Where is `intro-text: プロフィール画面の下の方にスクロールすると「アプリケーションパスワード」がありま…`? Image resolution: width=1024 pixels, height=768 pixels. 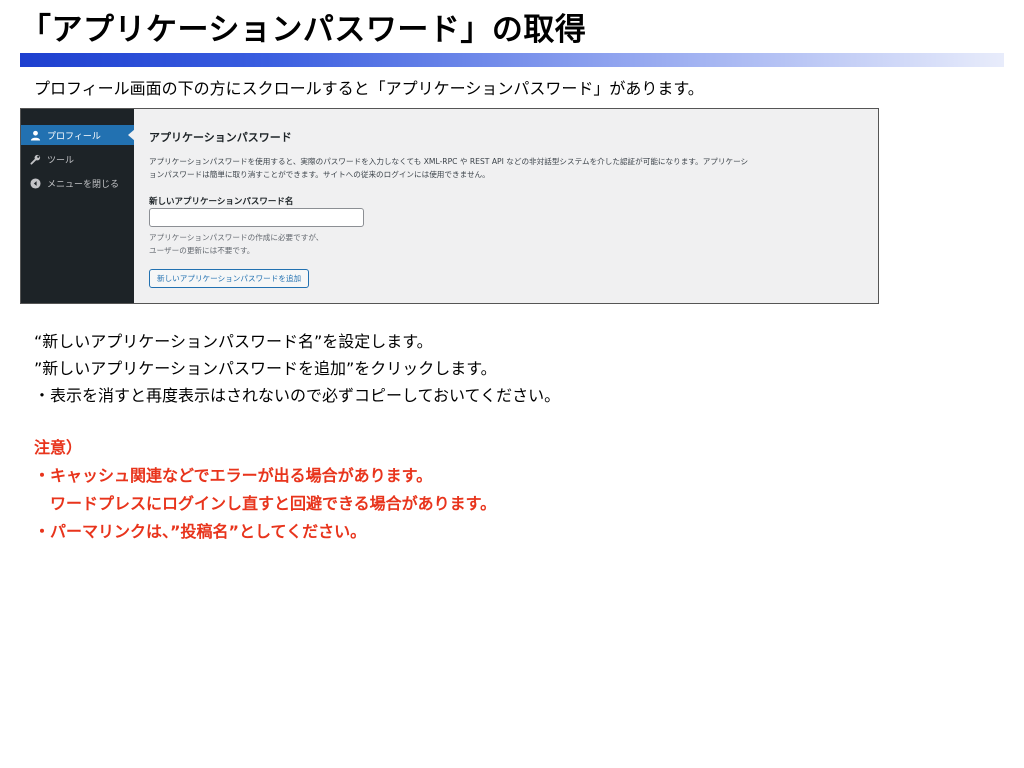 intro-text: プロフィール画面の下の方にスクロールすると「アプリケーションパスワード」がありま… is located at coordinates (369, 88).